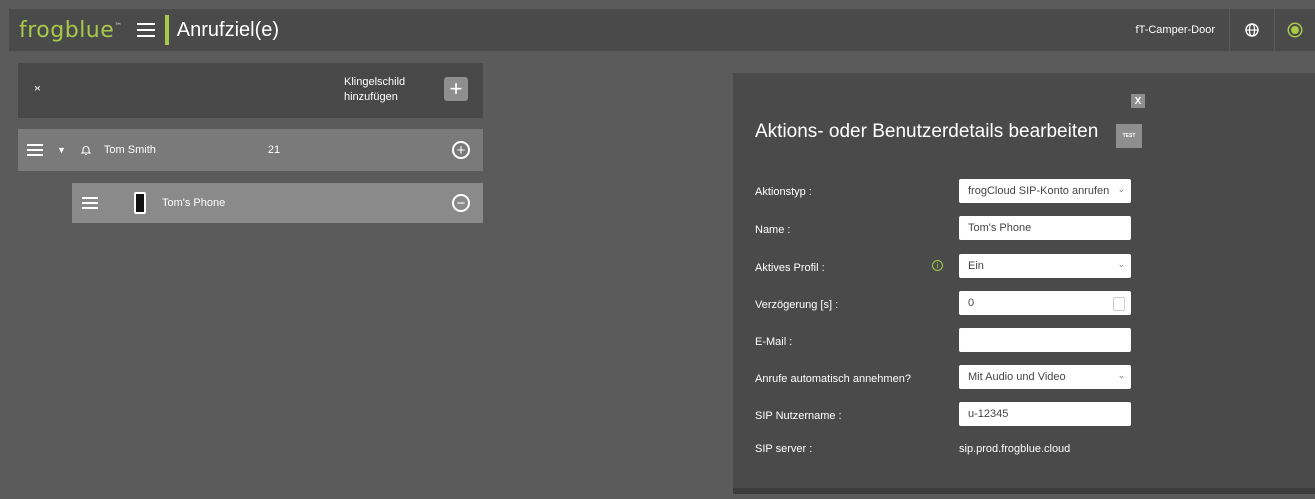  What do you see at coordinates (833, 379) in the screenshot?
I see `auto-answer-label: Anrufe automatisch annehmen?` at bounding box center [833, 379].